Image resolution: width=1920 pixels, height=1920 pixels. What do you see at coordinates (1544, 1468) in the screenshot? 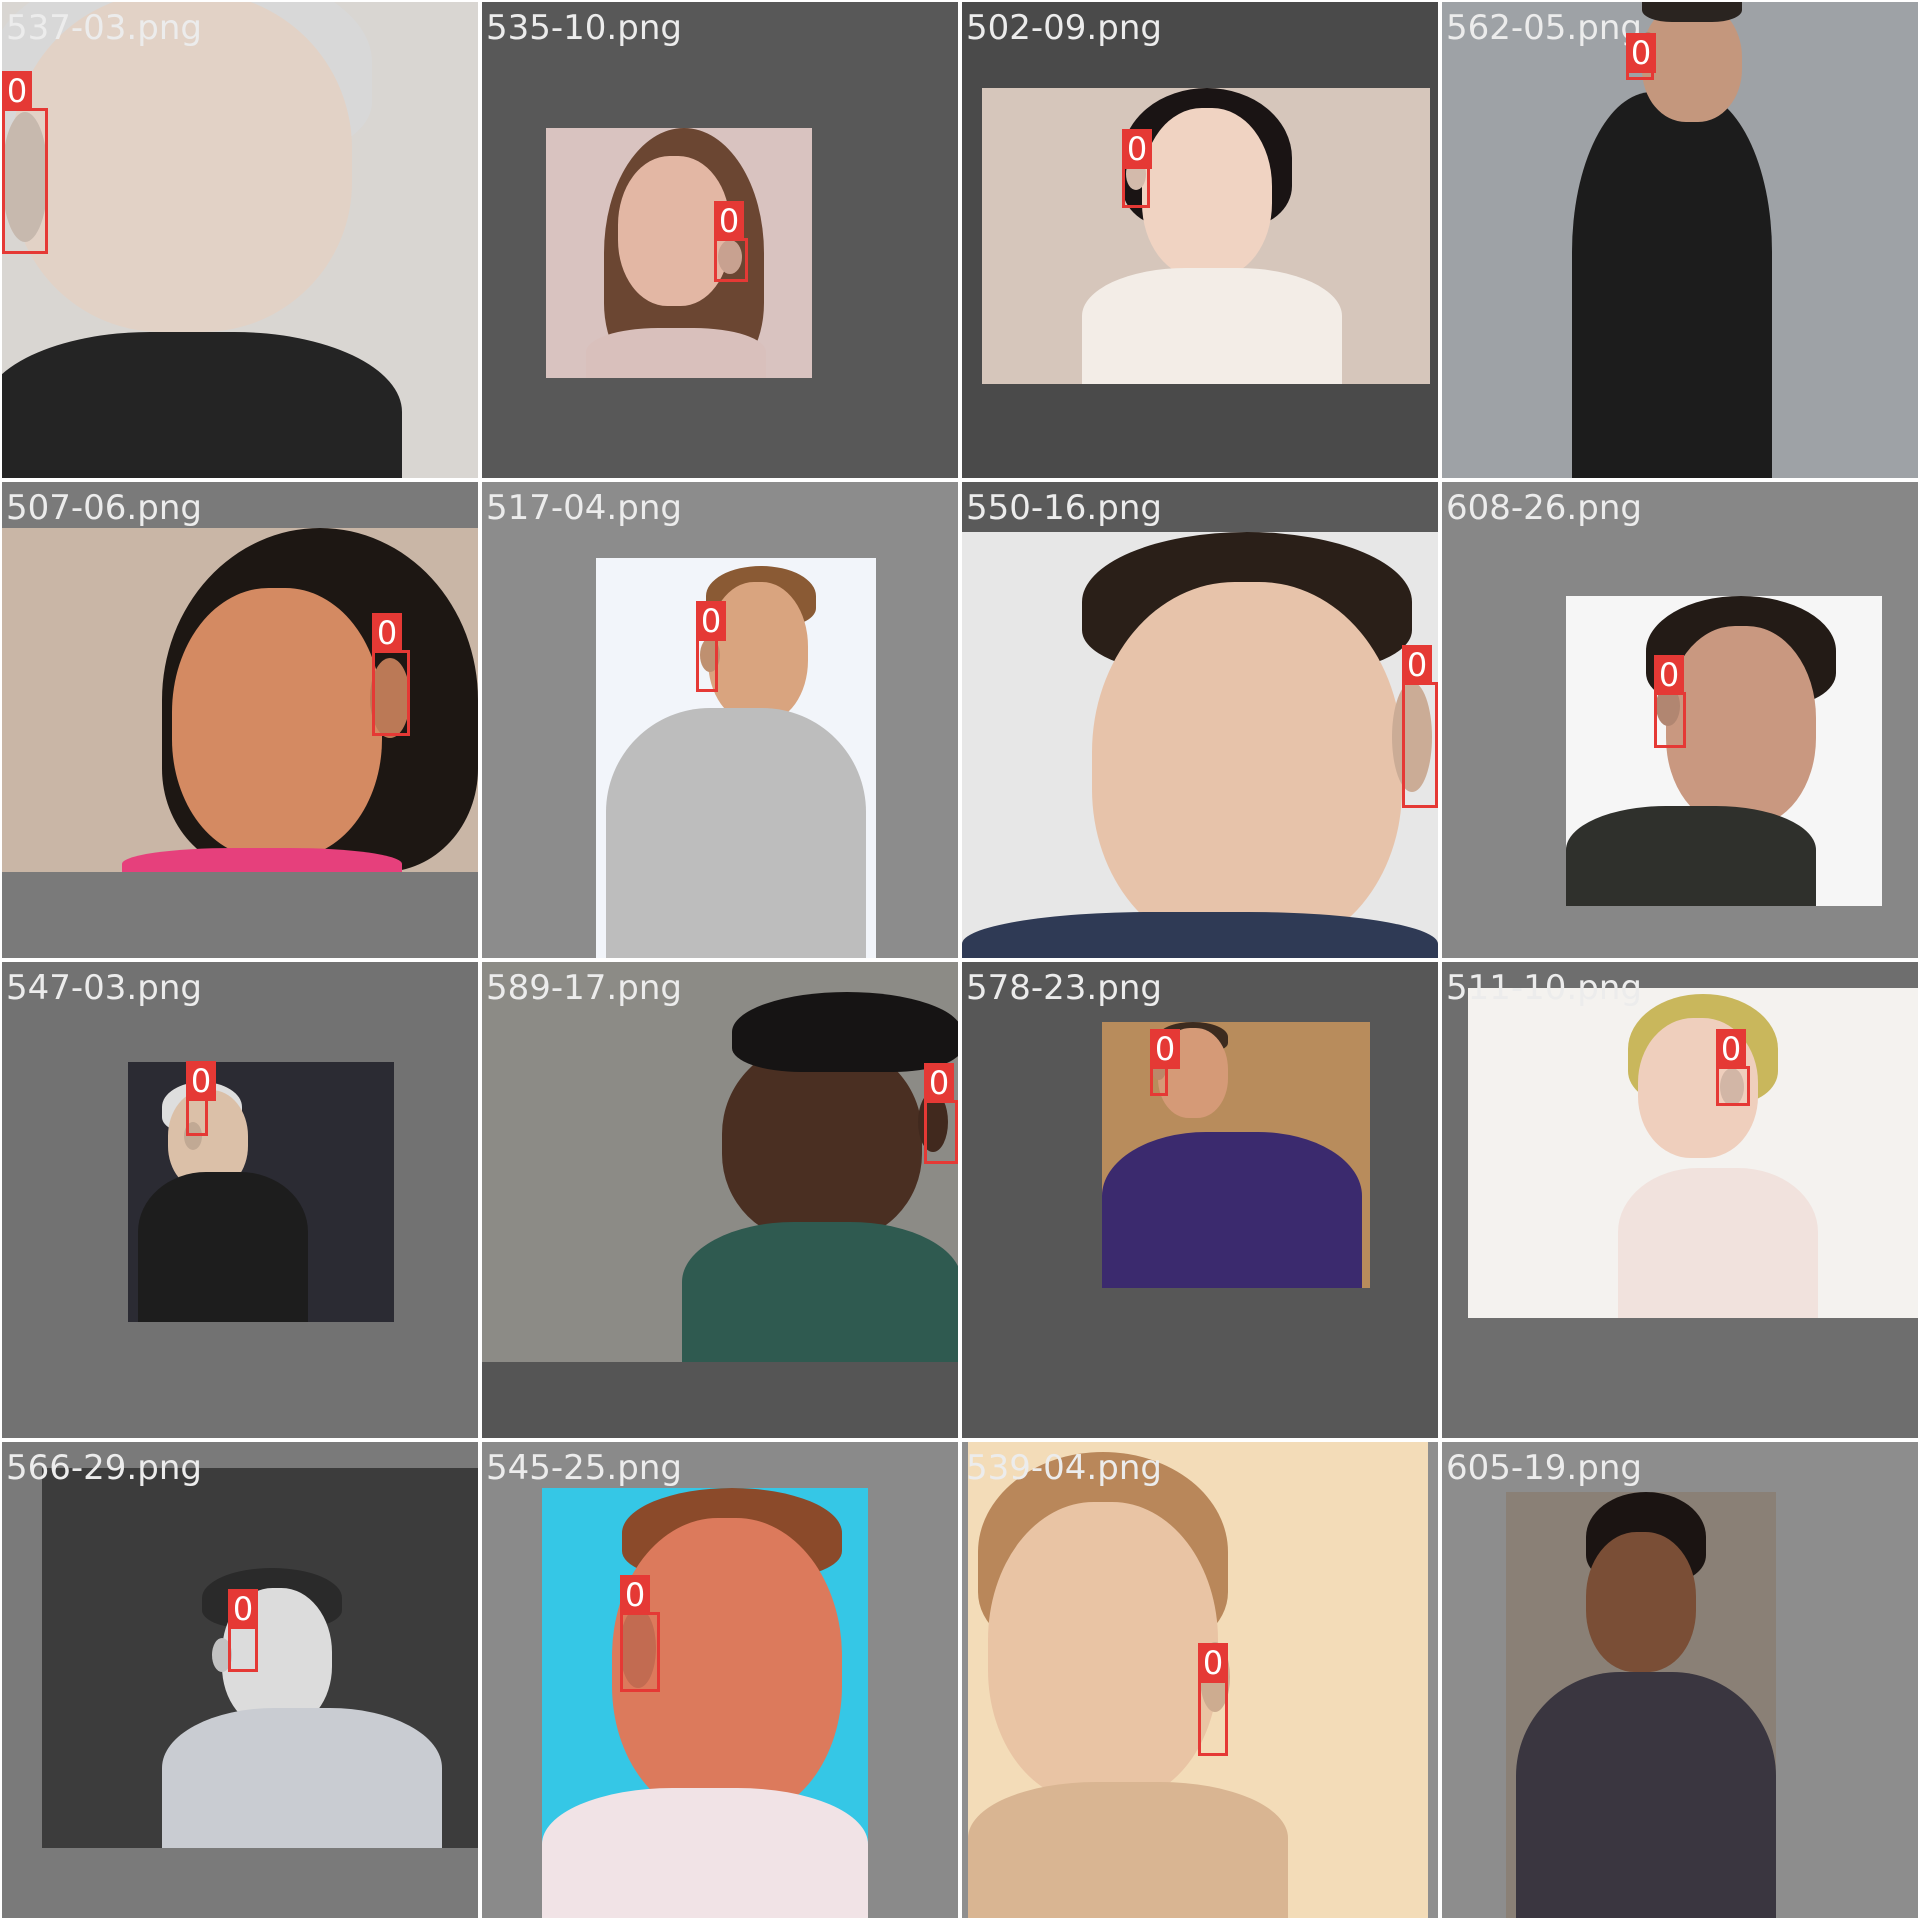
I see `filename-label: 605-19.png` at bounding box center [1544, 1468].